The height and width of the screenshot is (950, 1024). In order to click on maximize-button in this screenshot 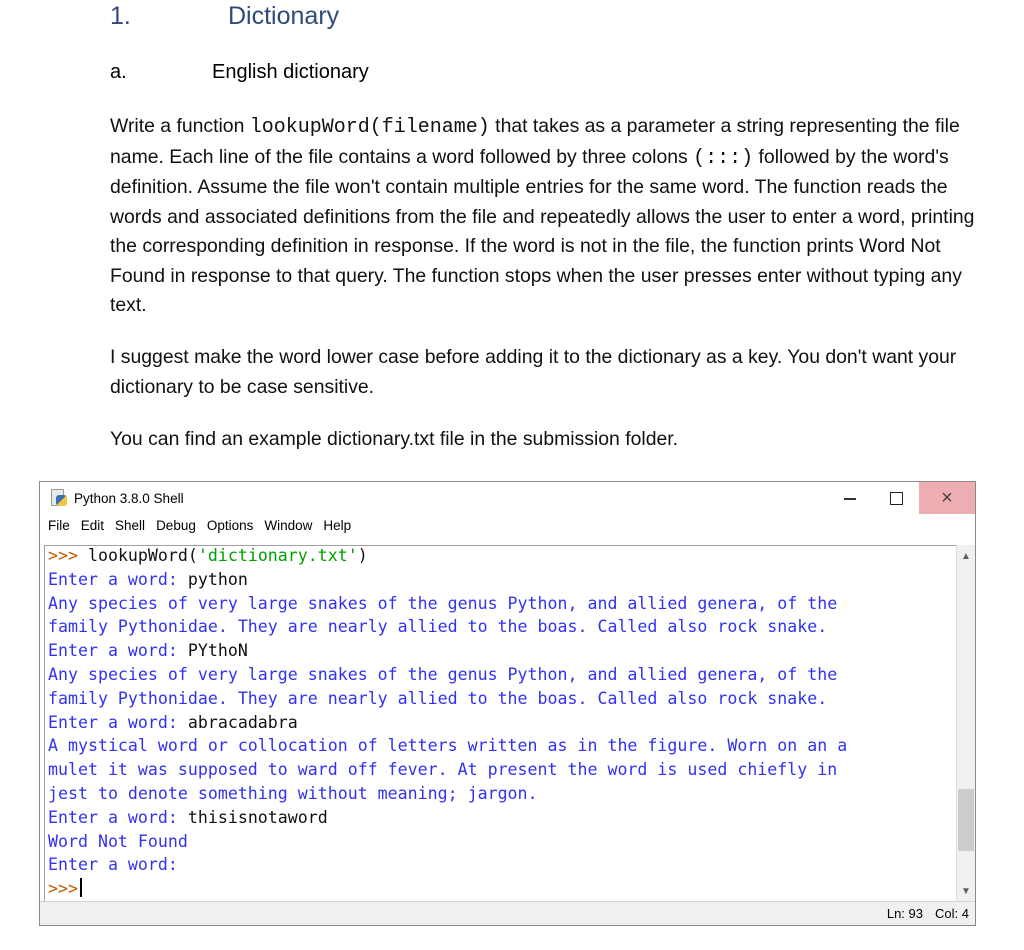, I will do `click(896, 498)`.